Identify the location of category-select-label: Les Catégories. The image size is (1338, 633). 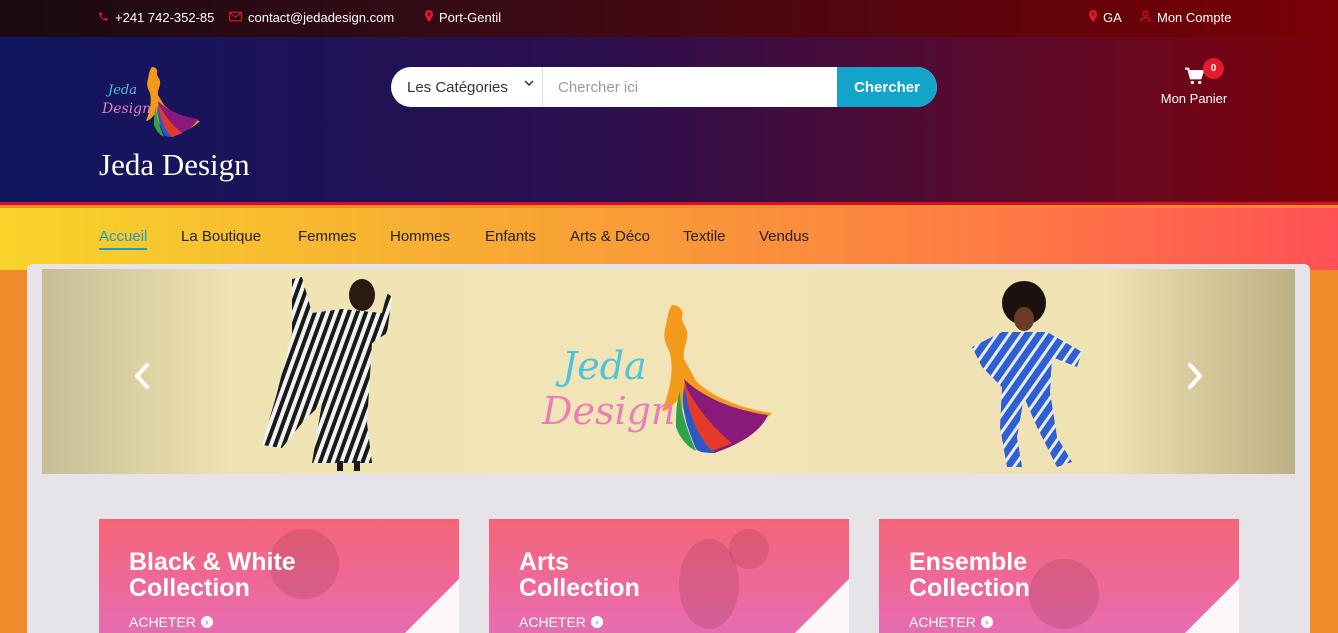
(457, 87).